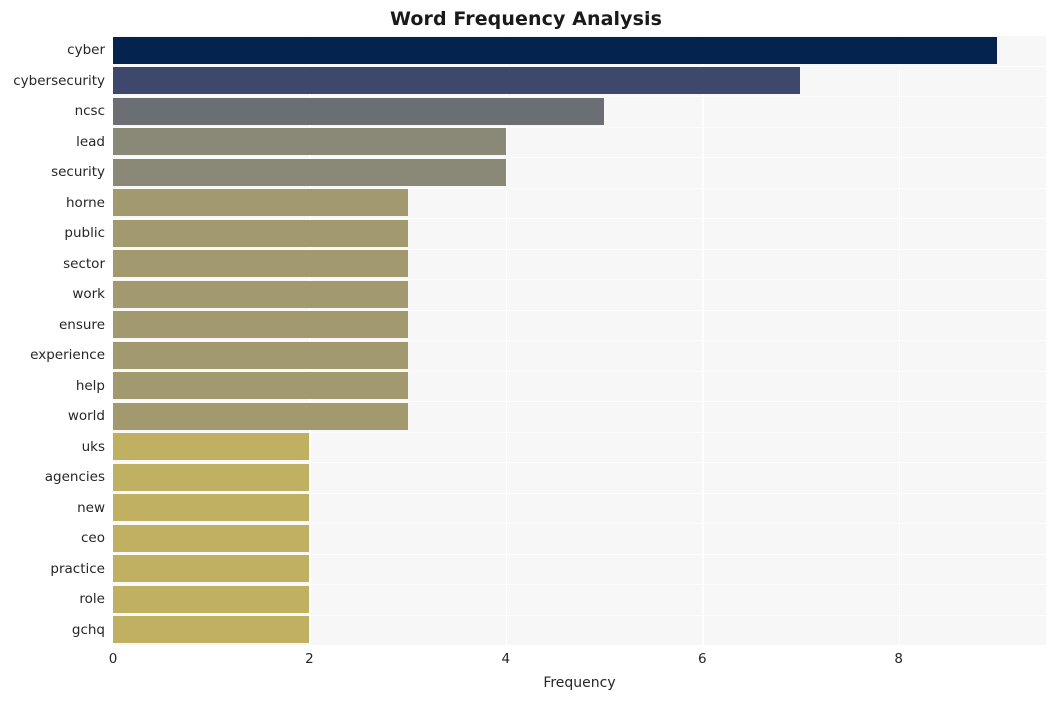  What do you see at coordinates (92, 599) in the screenshot?
I see `y-axis-tick-label: role` at bounding box center [92, 599].